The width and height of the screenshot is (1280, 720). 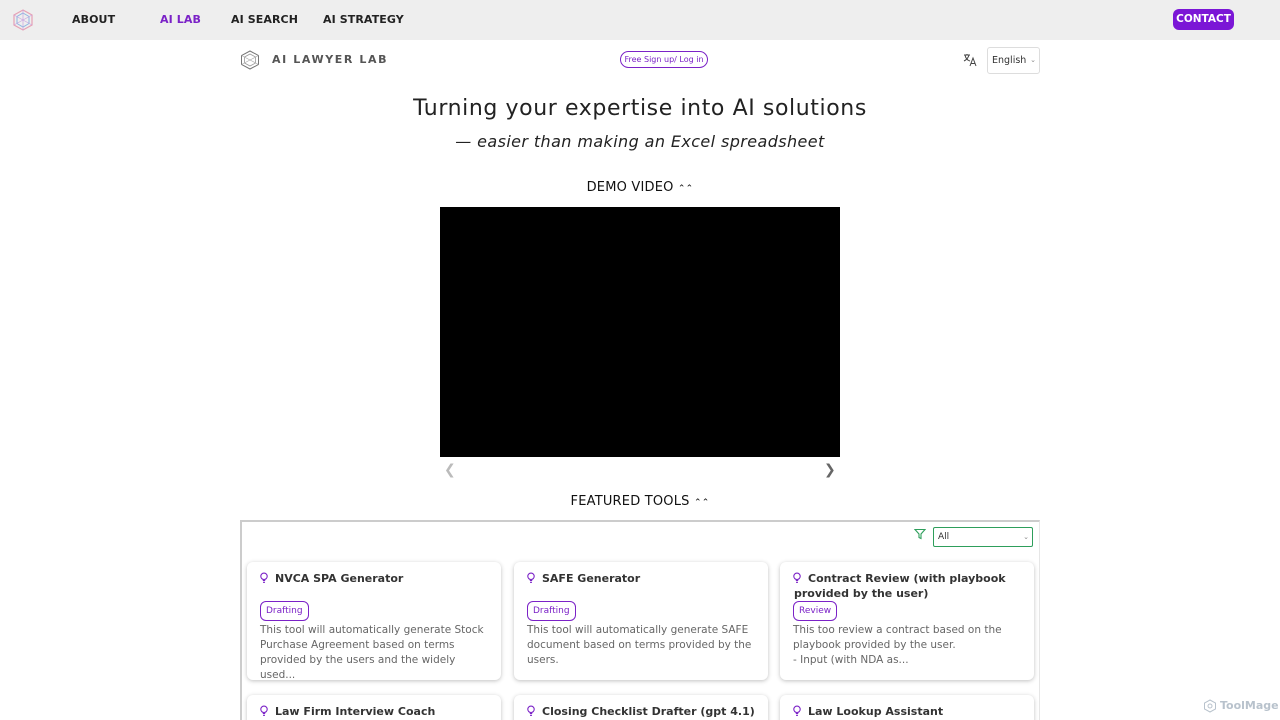 What do you see at coordinates (23, 20) in the screenshot?
I see `site-logo-icon` at bounding box center [23, 20].